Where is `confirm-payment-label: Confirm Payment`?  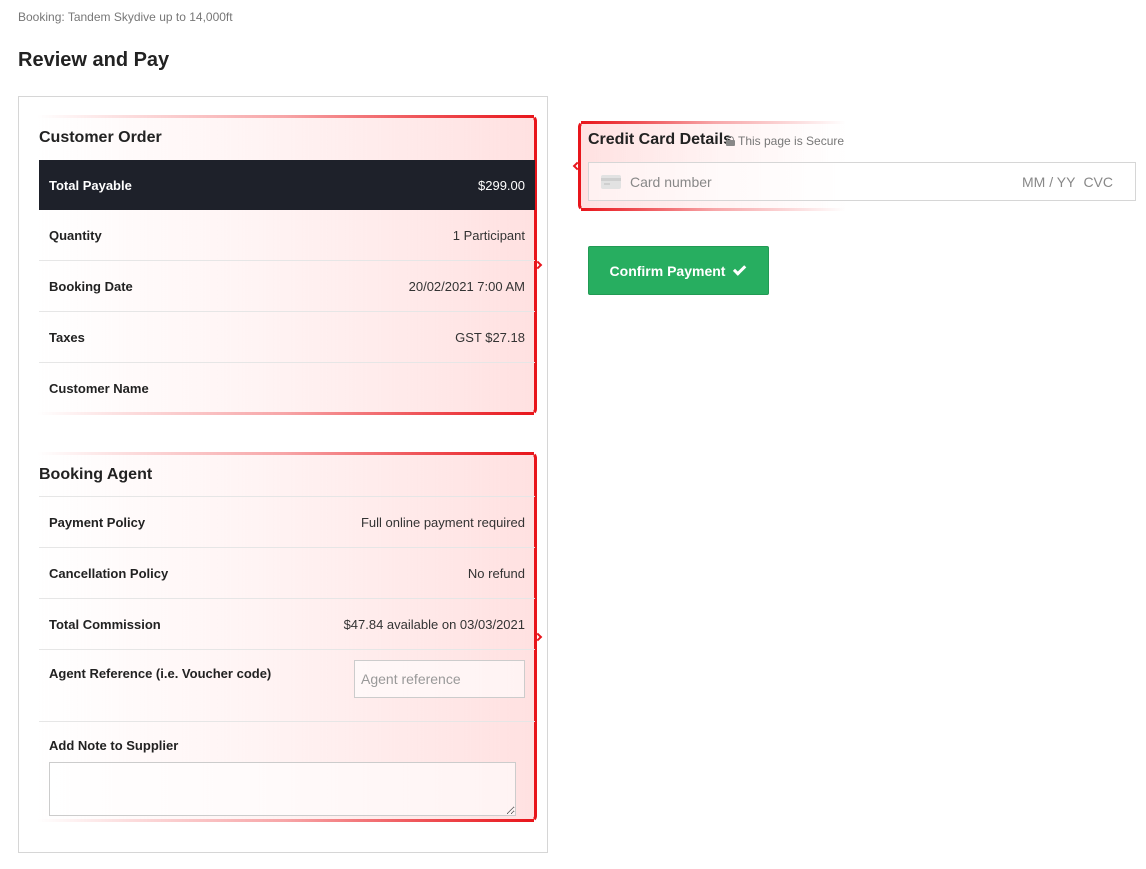 confirm-payment-label: Confirm Payment is located at coordinates (667, 270).